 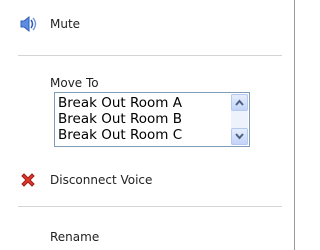 I want to click on red-x-icon, so click(x=28, y=180).